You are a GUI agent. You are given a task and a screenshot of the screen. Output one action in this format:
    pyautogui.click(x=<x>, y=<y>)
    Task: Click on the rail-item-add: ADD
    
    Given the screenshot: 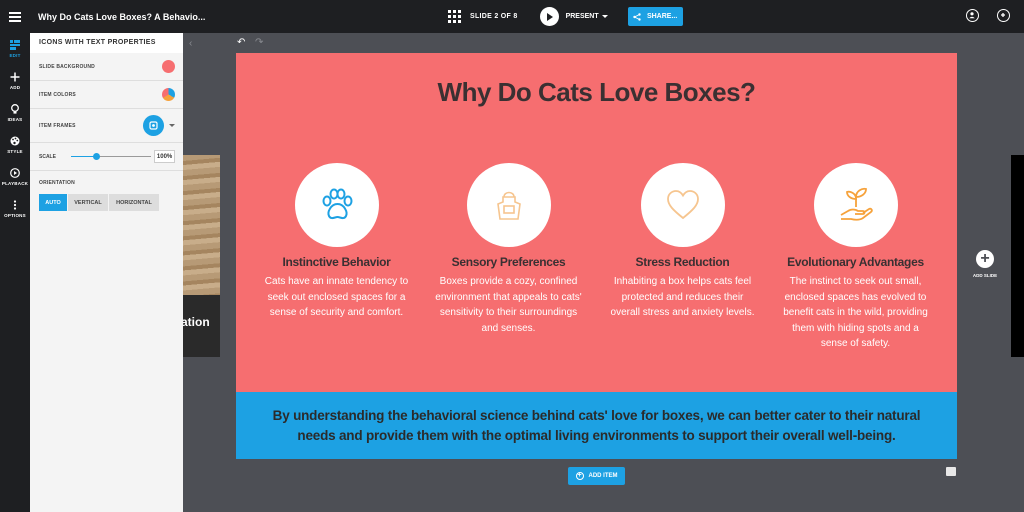 What is the action you would take?
    pyautogui.click(x=15, y=81)
    